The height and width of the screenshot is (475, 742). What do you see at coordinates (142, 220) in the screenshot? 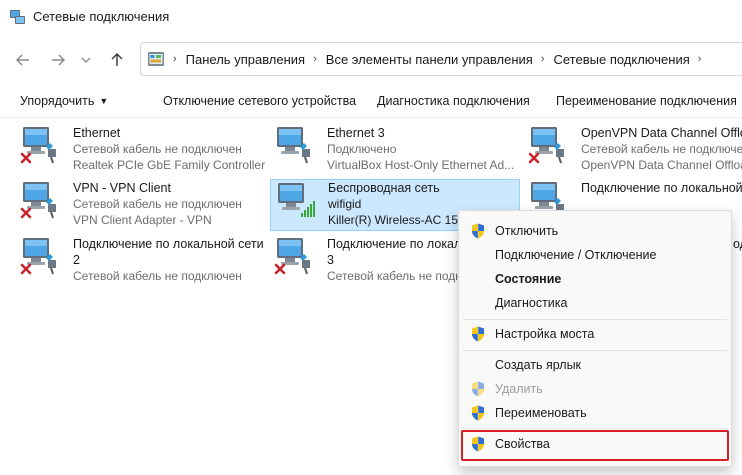
I see `connection-adapter: VPN Client Adapter - VPN` at bounding box center [142, 220].